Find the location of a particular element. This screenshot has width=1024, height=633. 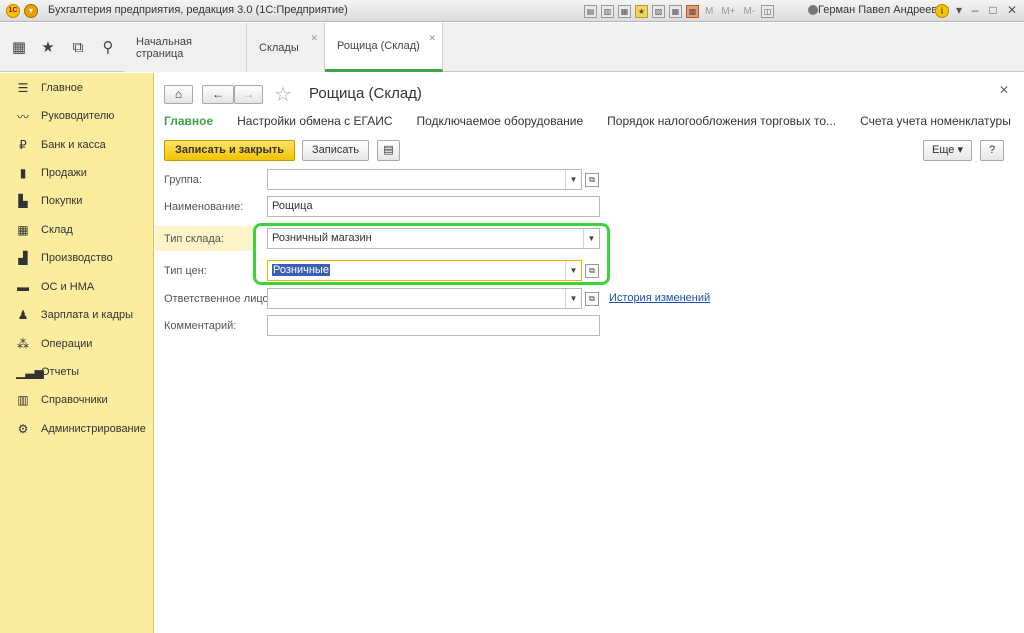

sidebar-item-fixed-assets: ▬ ОС и НМА is located at coordinates (77, 287).